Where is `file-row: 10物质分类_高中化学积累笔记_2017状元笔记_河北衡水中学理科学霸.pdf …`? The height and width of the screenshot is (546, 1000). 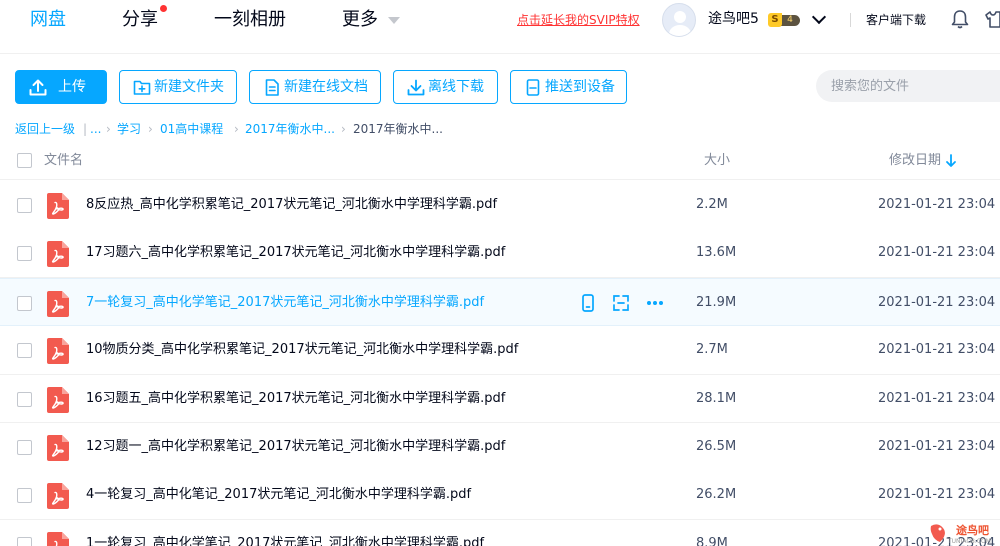 file-row: 10物质分类_高中化学积累笔记_2017状元笔记_河北衡水中学理科学霸.pdf … is located at coordinates (500, 350).